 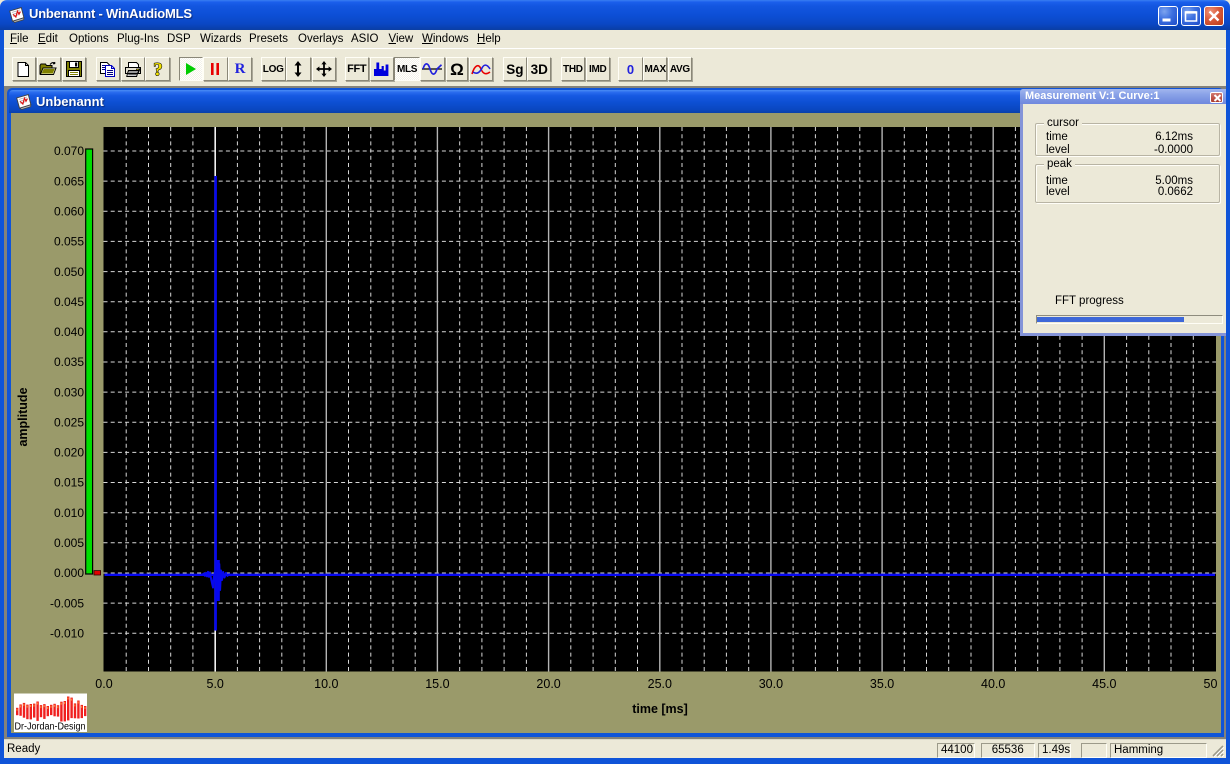 I want to click on svg-text: 25.0, so click(x=660, y=684).